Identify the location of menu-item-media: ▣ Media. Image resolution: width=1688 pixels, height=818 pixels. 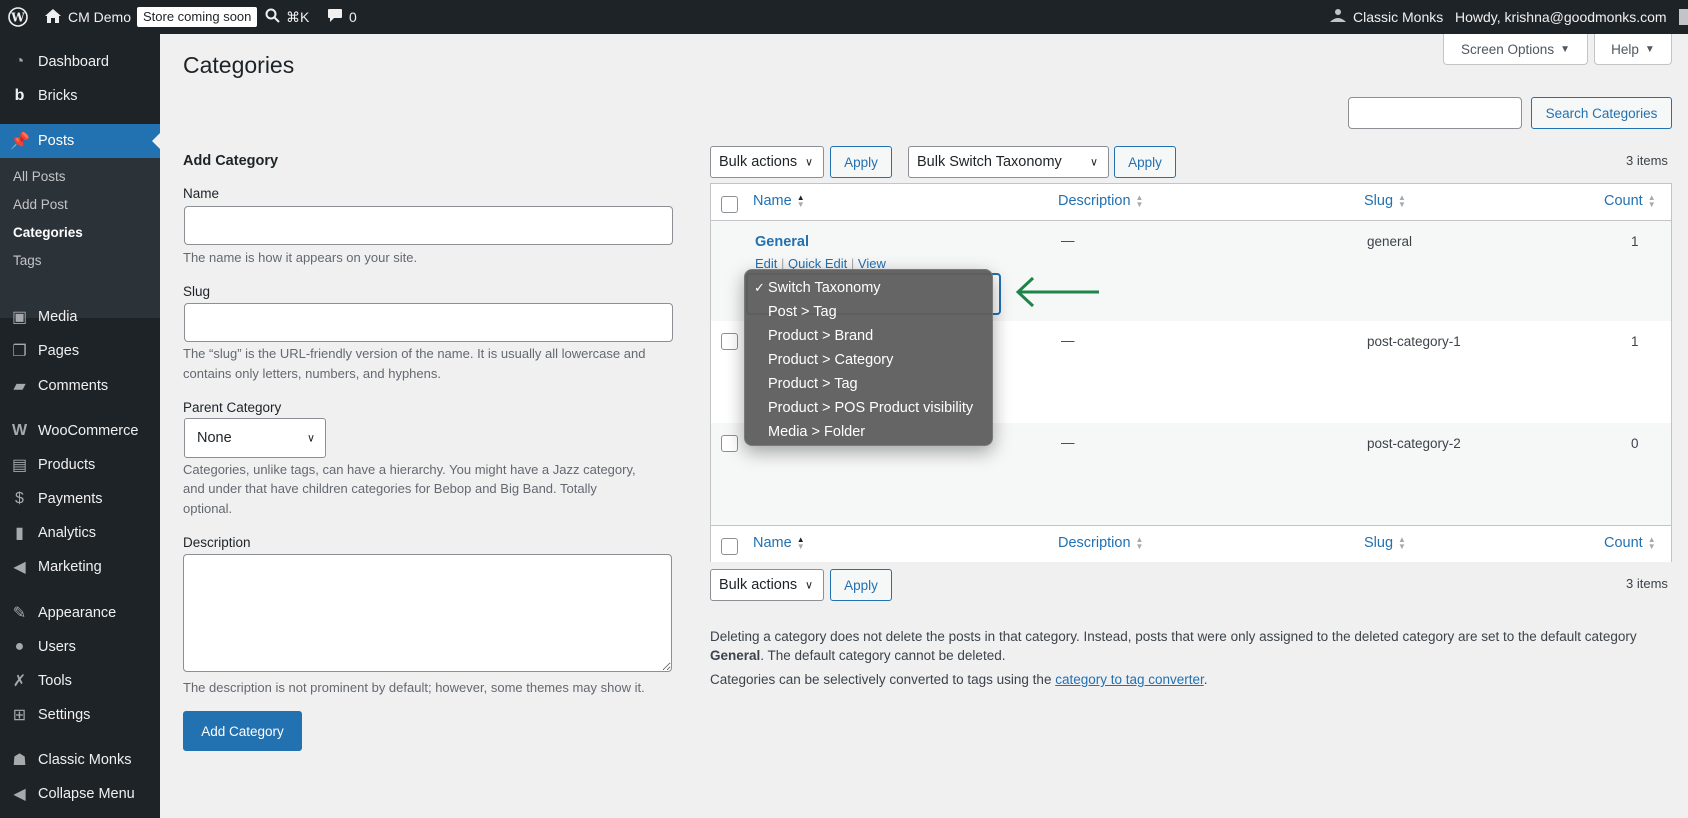
(80, 317).